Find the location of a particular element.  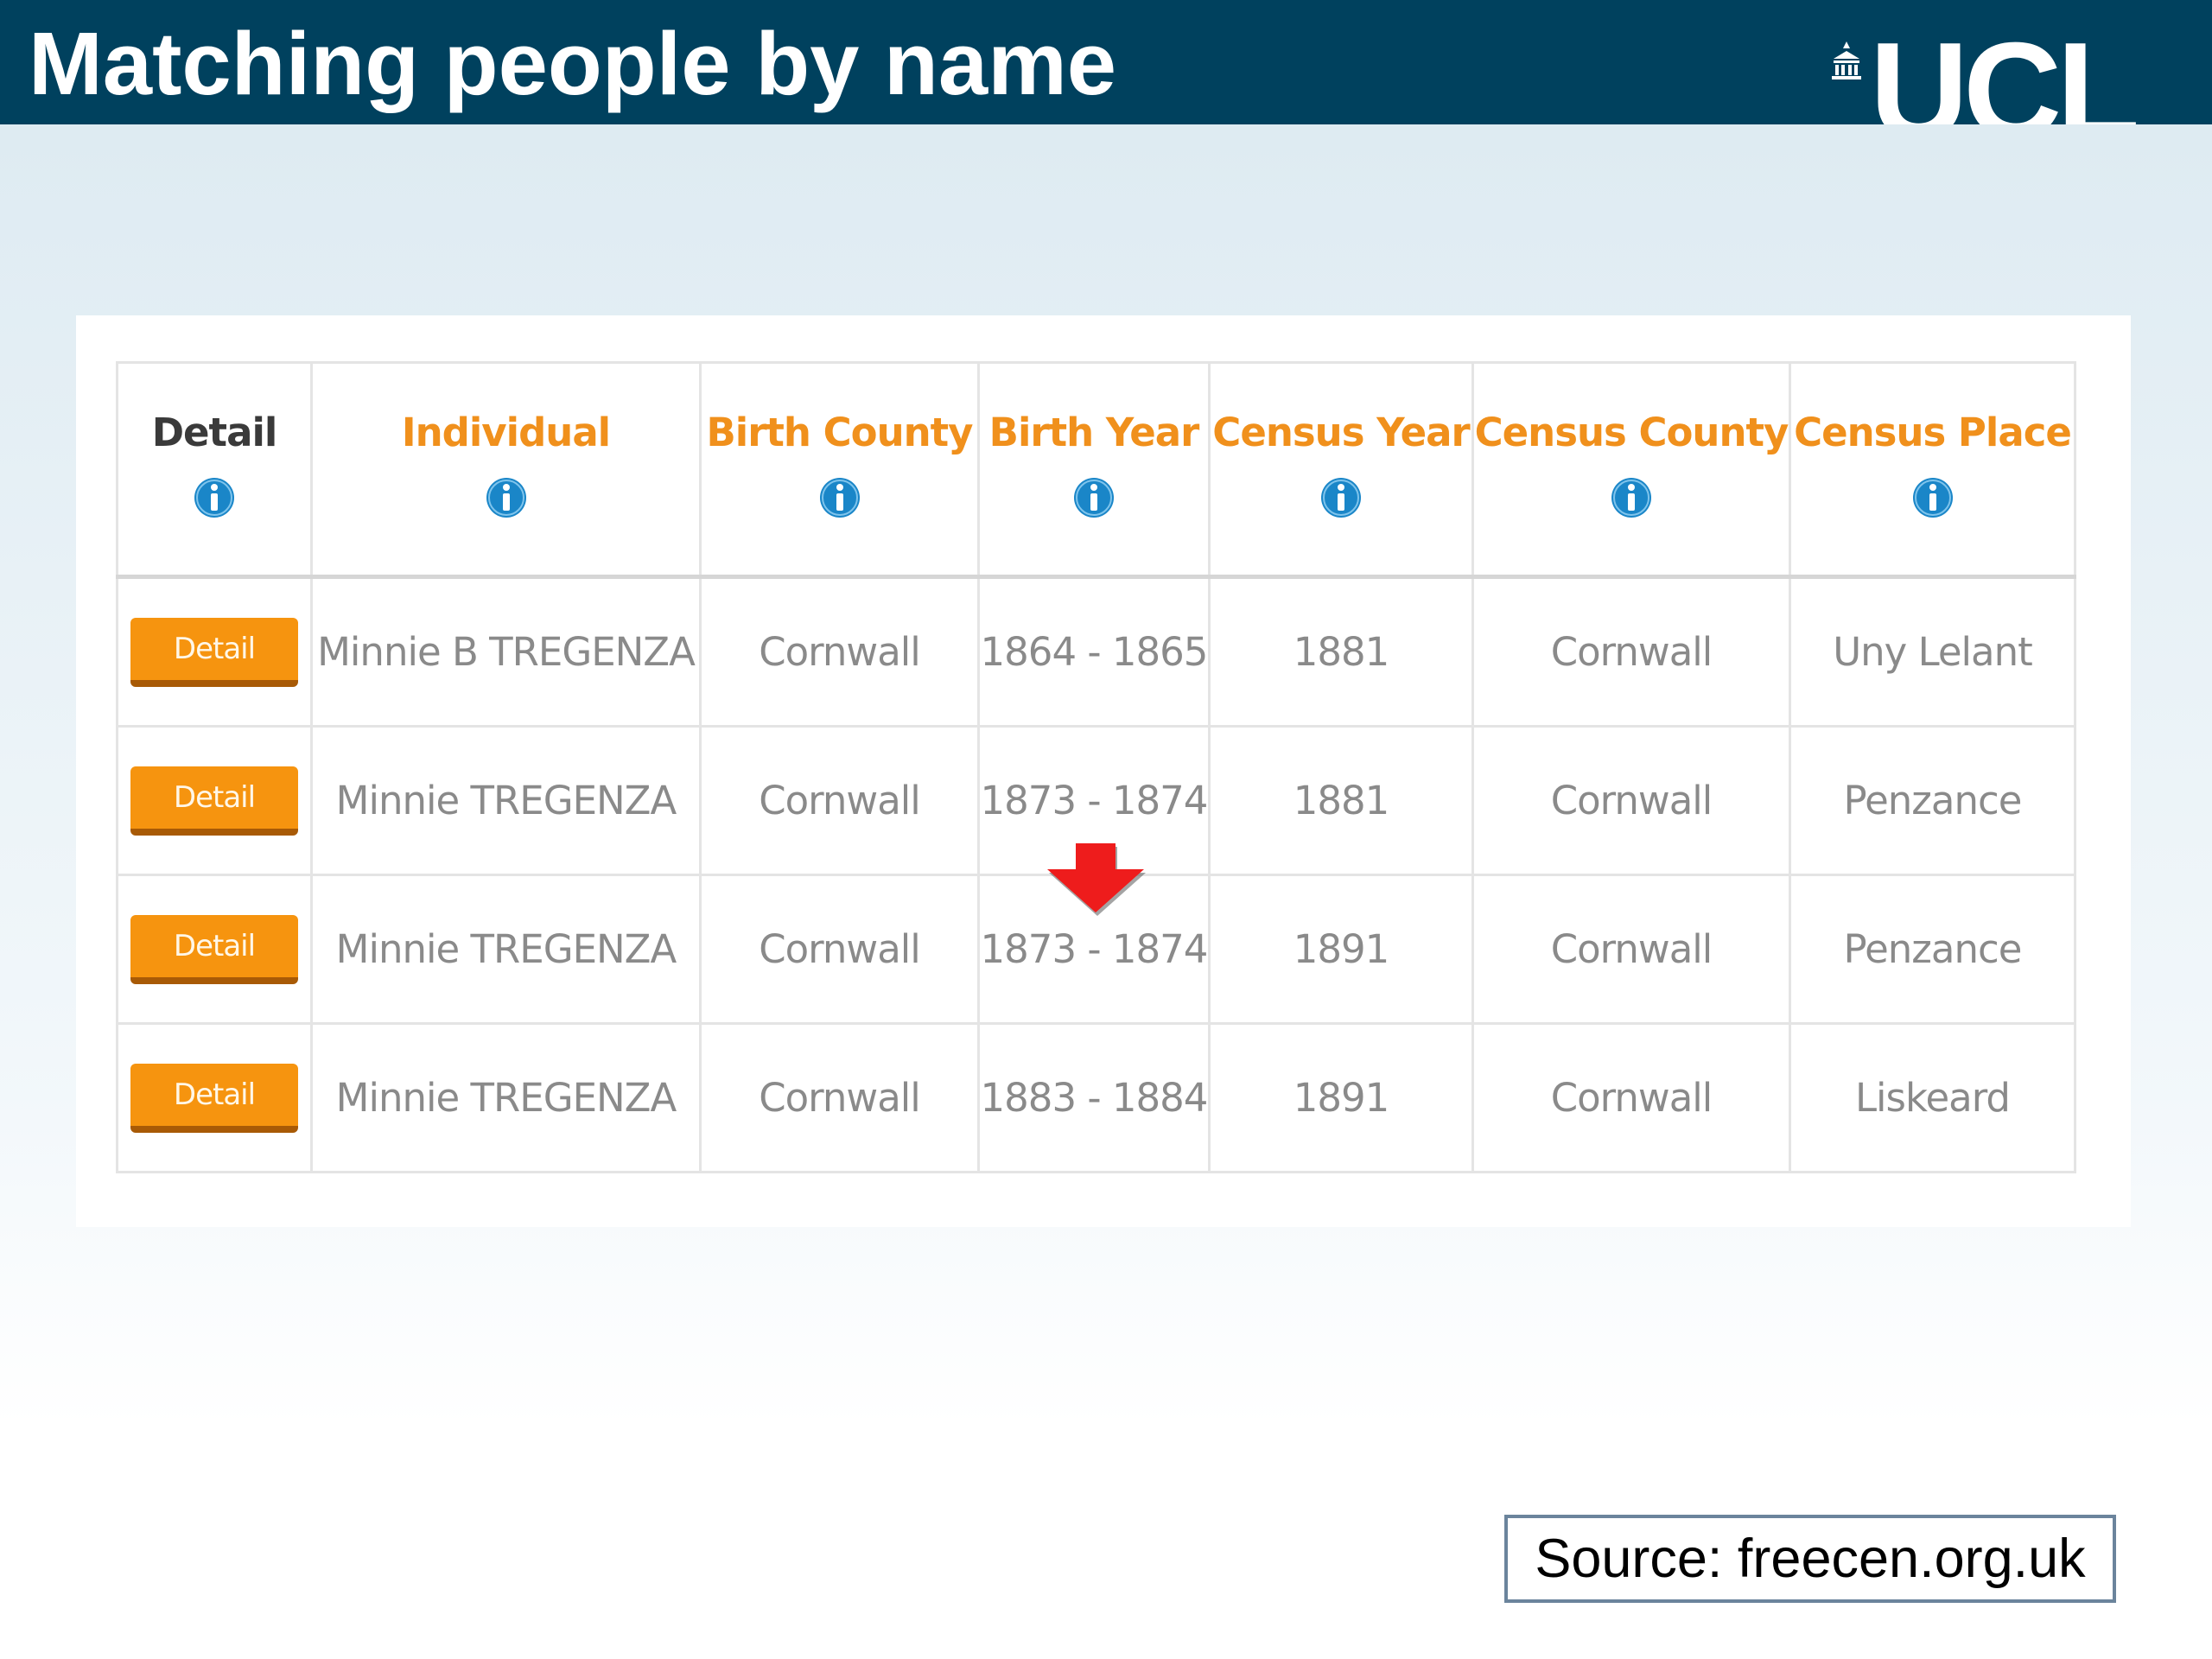

birth-year-cell: 1864 - 1865 is located at coordinates (1094, 651).